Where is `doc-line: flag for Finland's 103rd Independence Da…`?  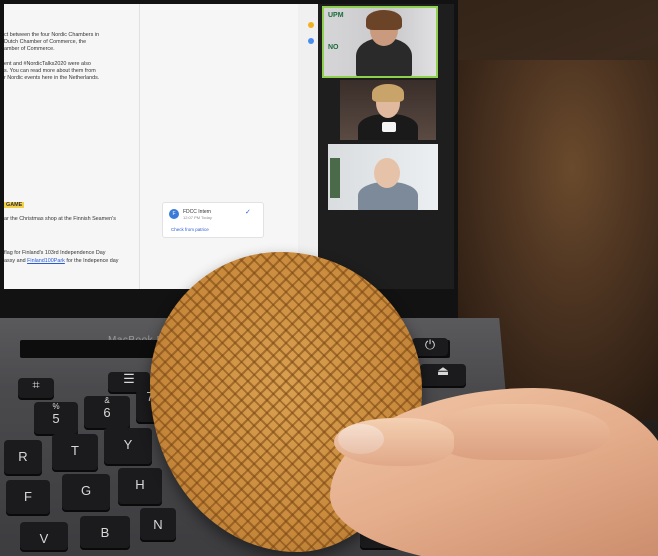
doc-line: flag for Finland's 103rd Independence Da… is located at coordinates (55, 253).